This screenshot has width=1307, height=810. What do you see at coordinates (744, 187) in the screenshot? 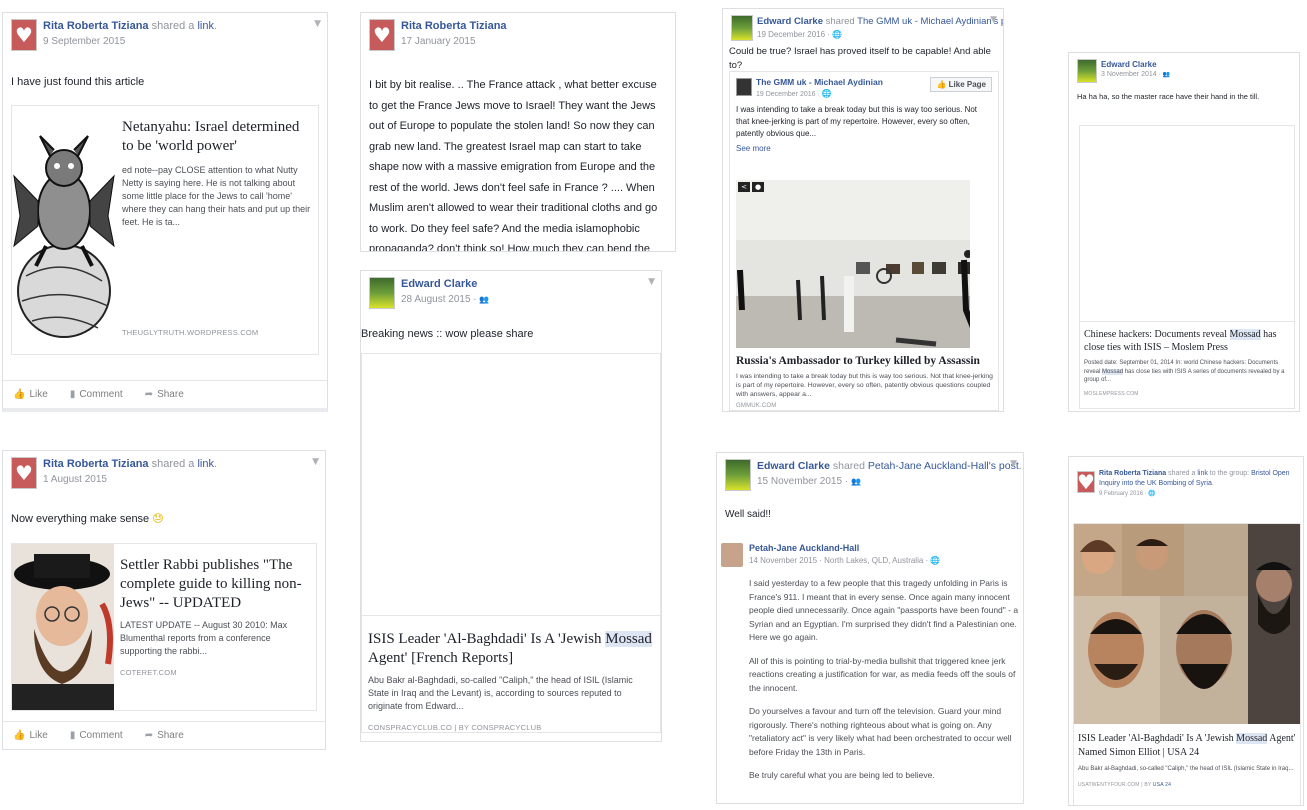
I see `share-overlay-icon: <` at bounding box center [744, 187].